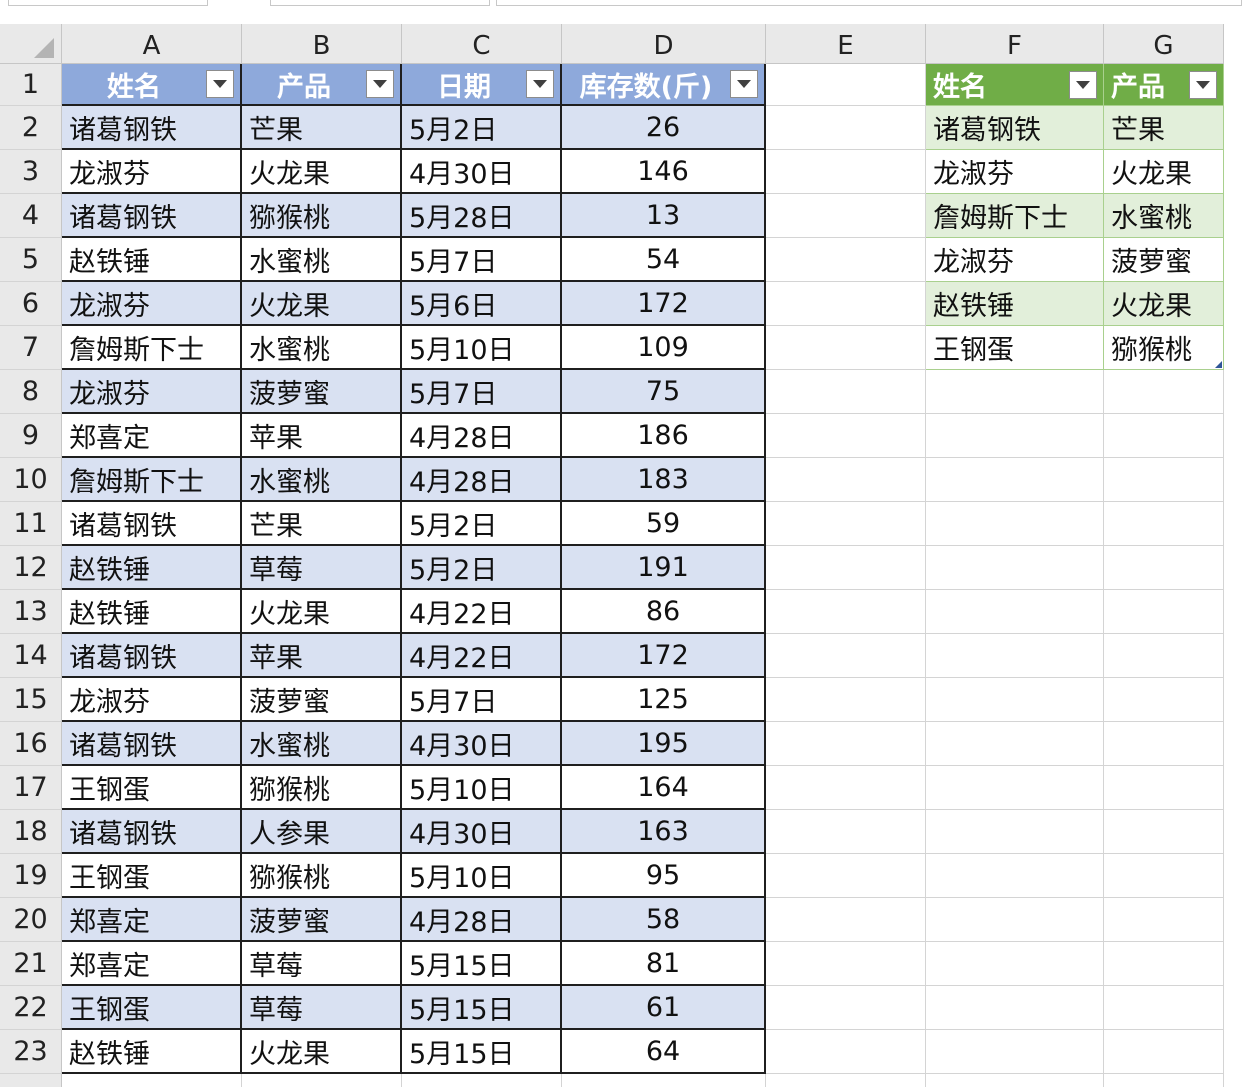 The height and width of the screenshot is (1087, 1242). Describe the element at coordinates (664, 260) in the screenshot. I see `table1-cell: 54` at that location.